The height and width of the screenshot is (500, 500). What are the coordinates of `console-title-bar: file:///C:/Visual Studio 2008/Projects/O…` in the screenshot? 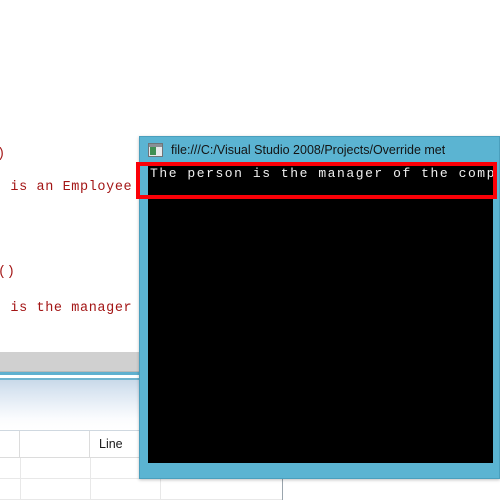 It's located at (319, 150).